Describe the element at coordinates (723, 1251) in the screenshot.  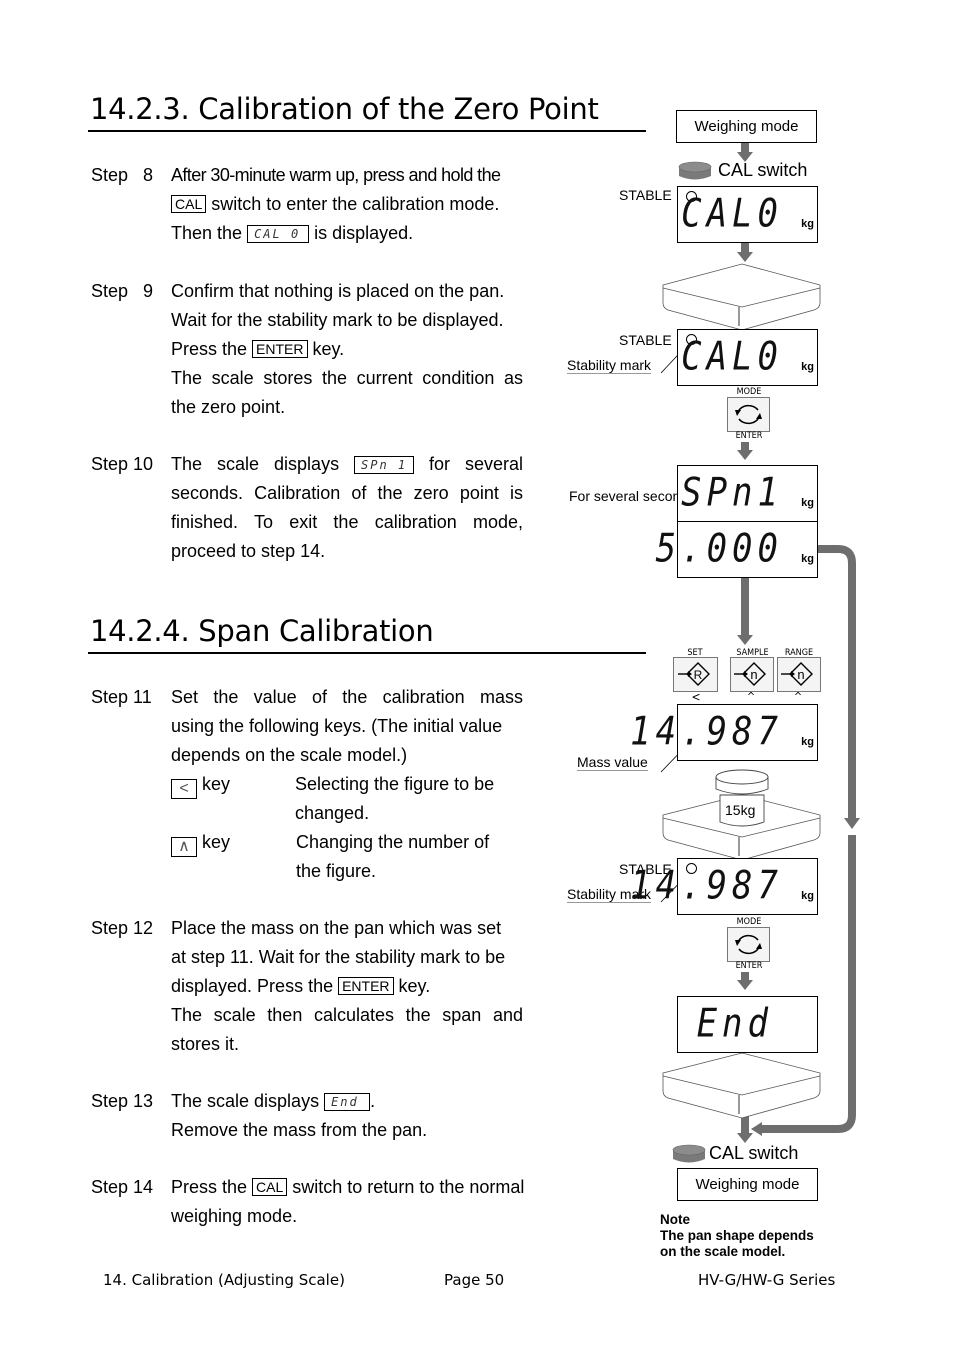
I see `note-text: on the scale model.` at that location.